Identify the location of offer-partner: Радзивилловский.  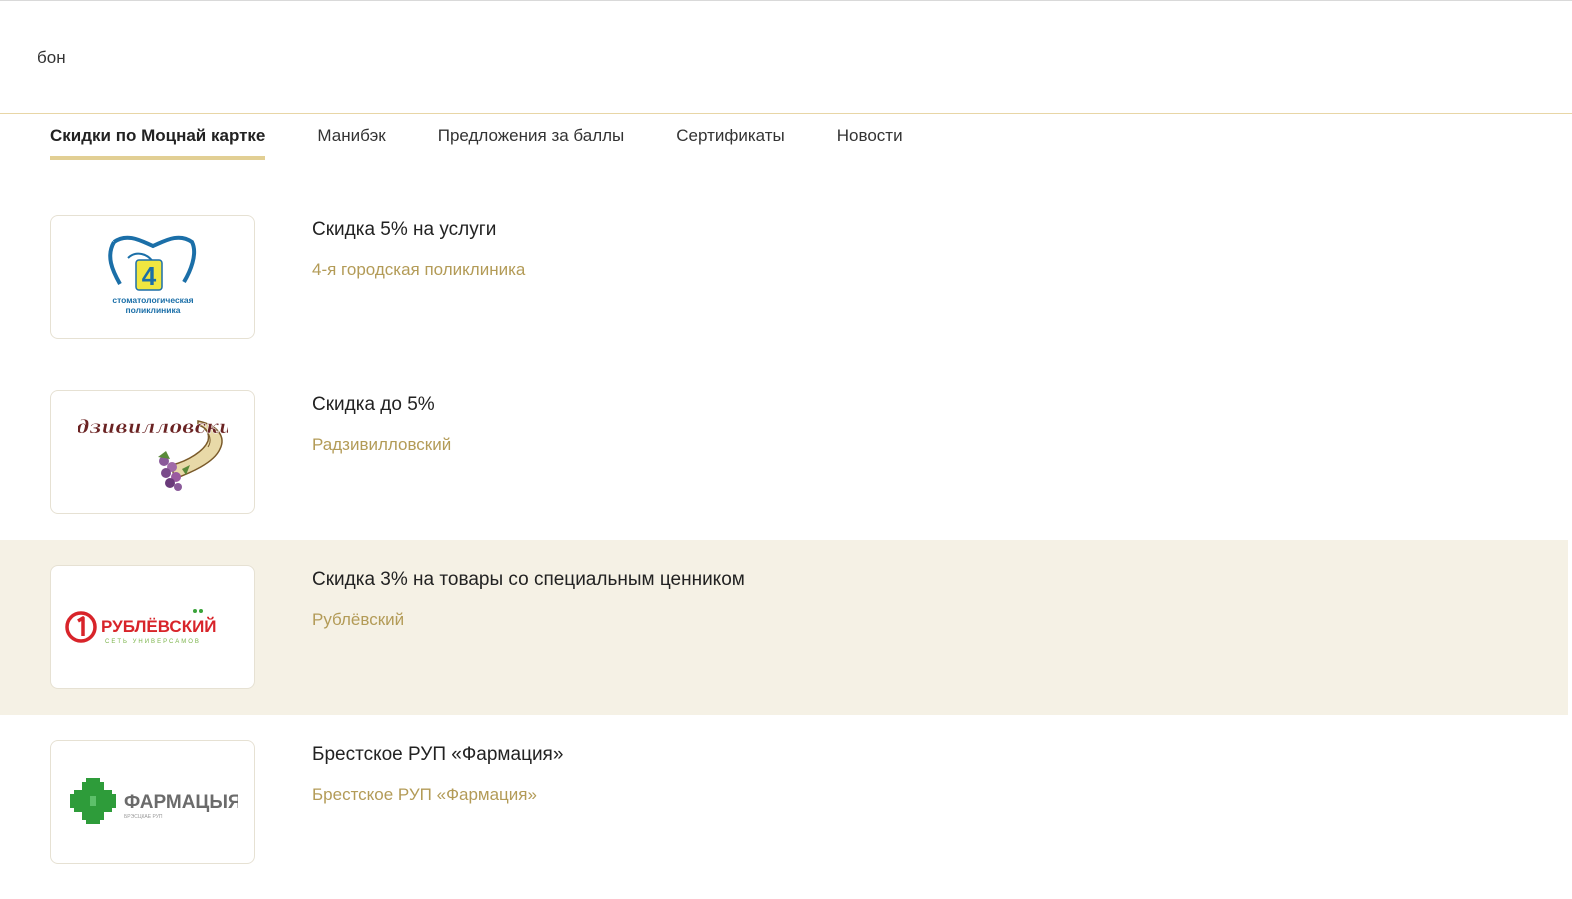
(381, 445).